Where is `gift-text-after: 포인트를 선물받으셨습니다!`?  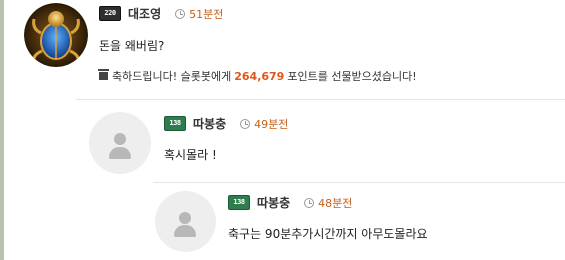
gift-text-after: 포인트를 선물받으셨습니다! is located at coordinates (352, 76).